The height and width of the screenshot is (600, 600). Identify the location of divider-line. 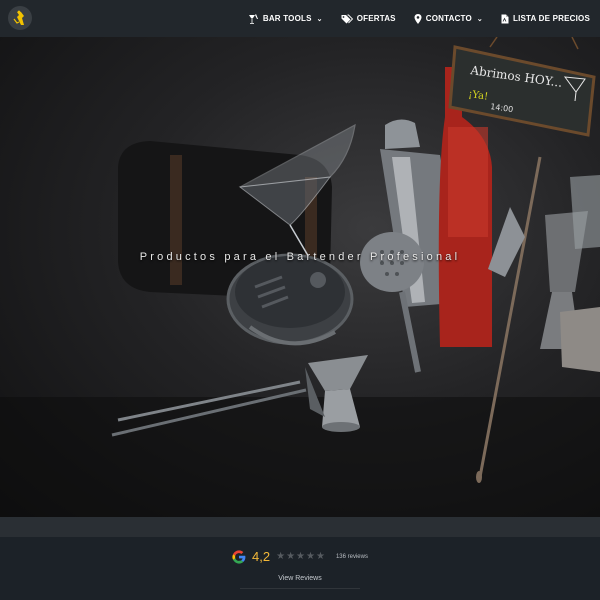
(300, 588).